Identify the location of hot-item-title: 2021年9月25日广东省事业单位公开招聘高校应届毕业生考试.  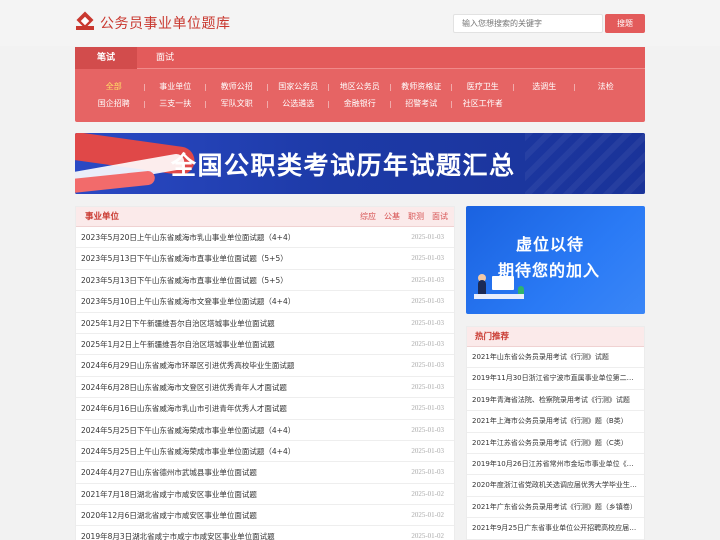
(555, 528).